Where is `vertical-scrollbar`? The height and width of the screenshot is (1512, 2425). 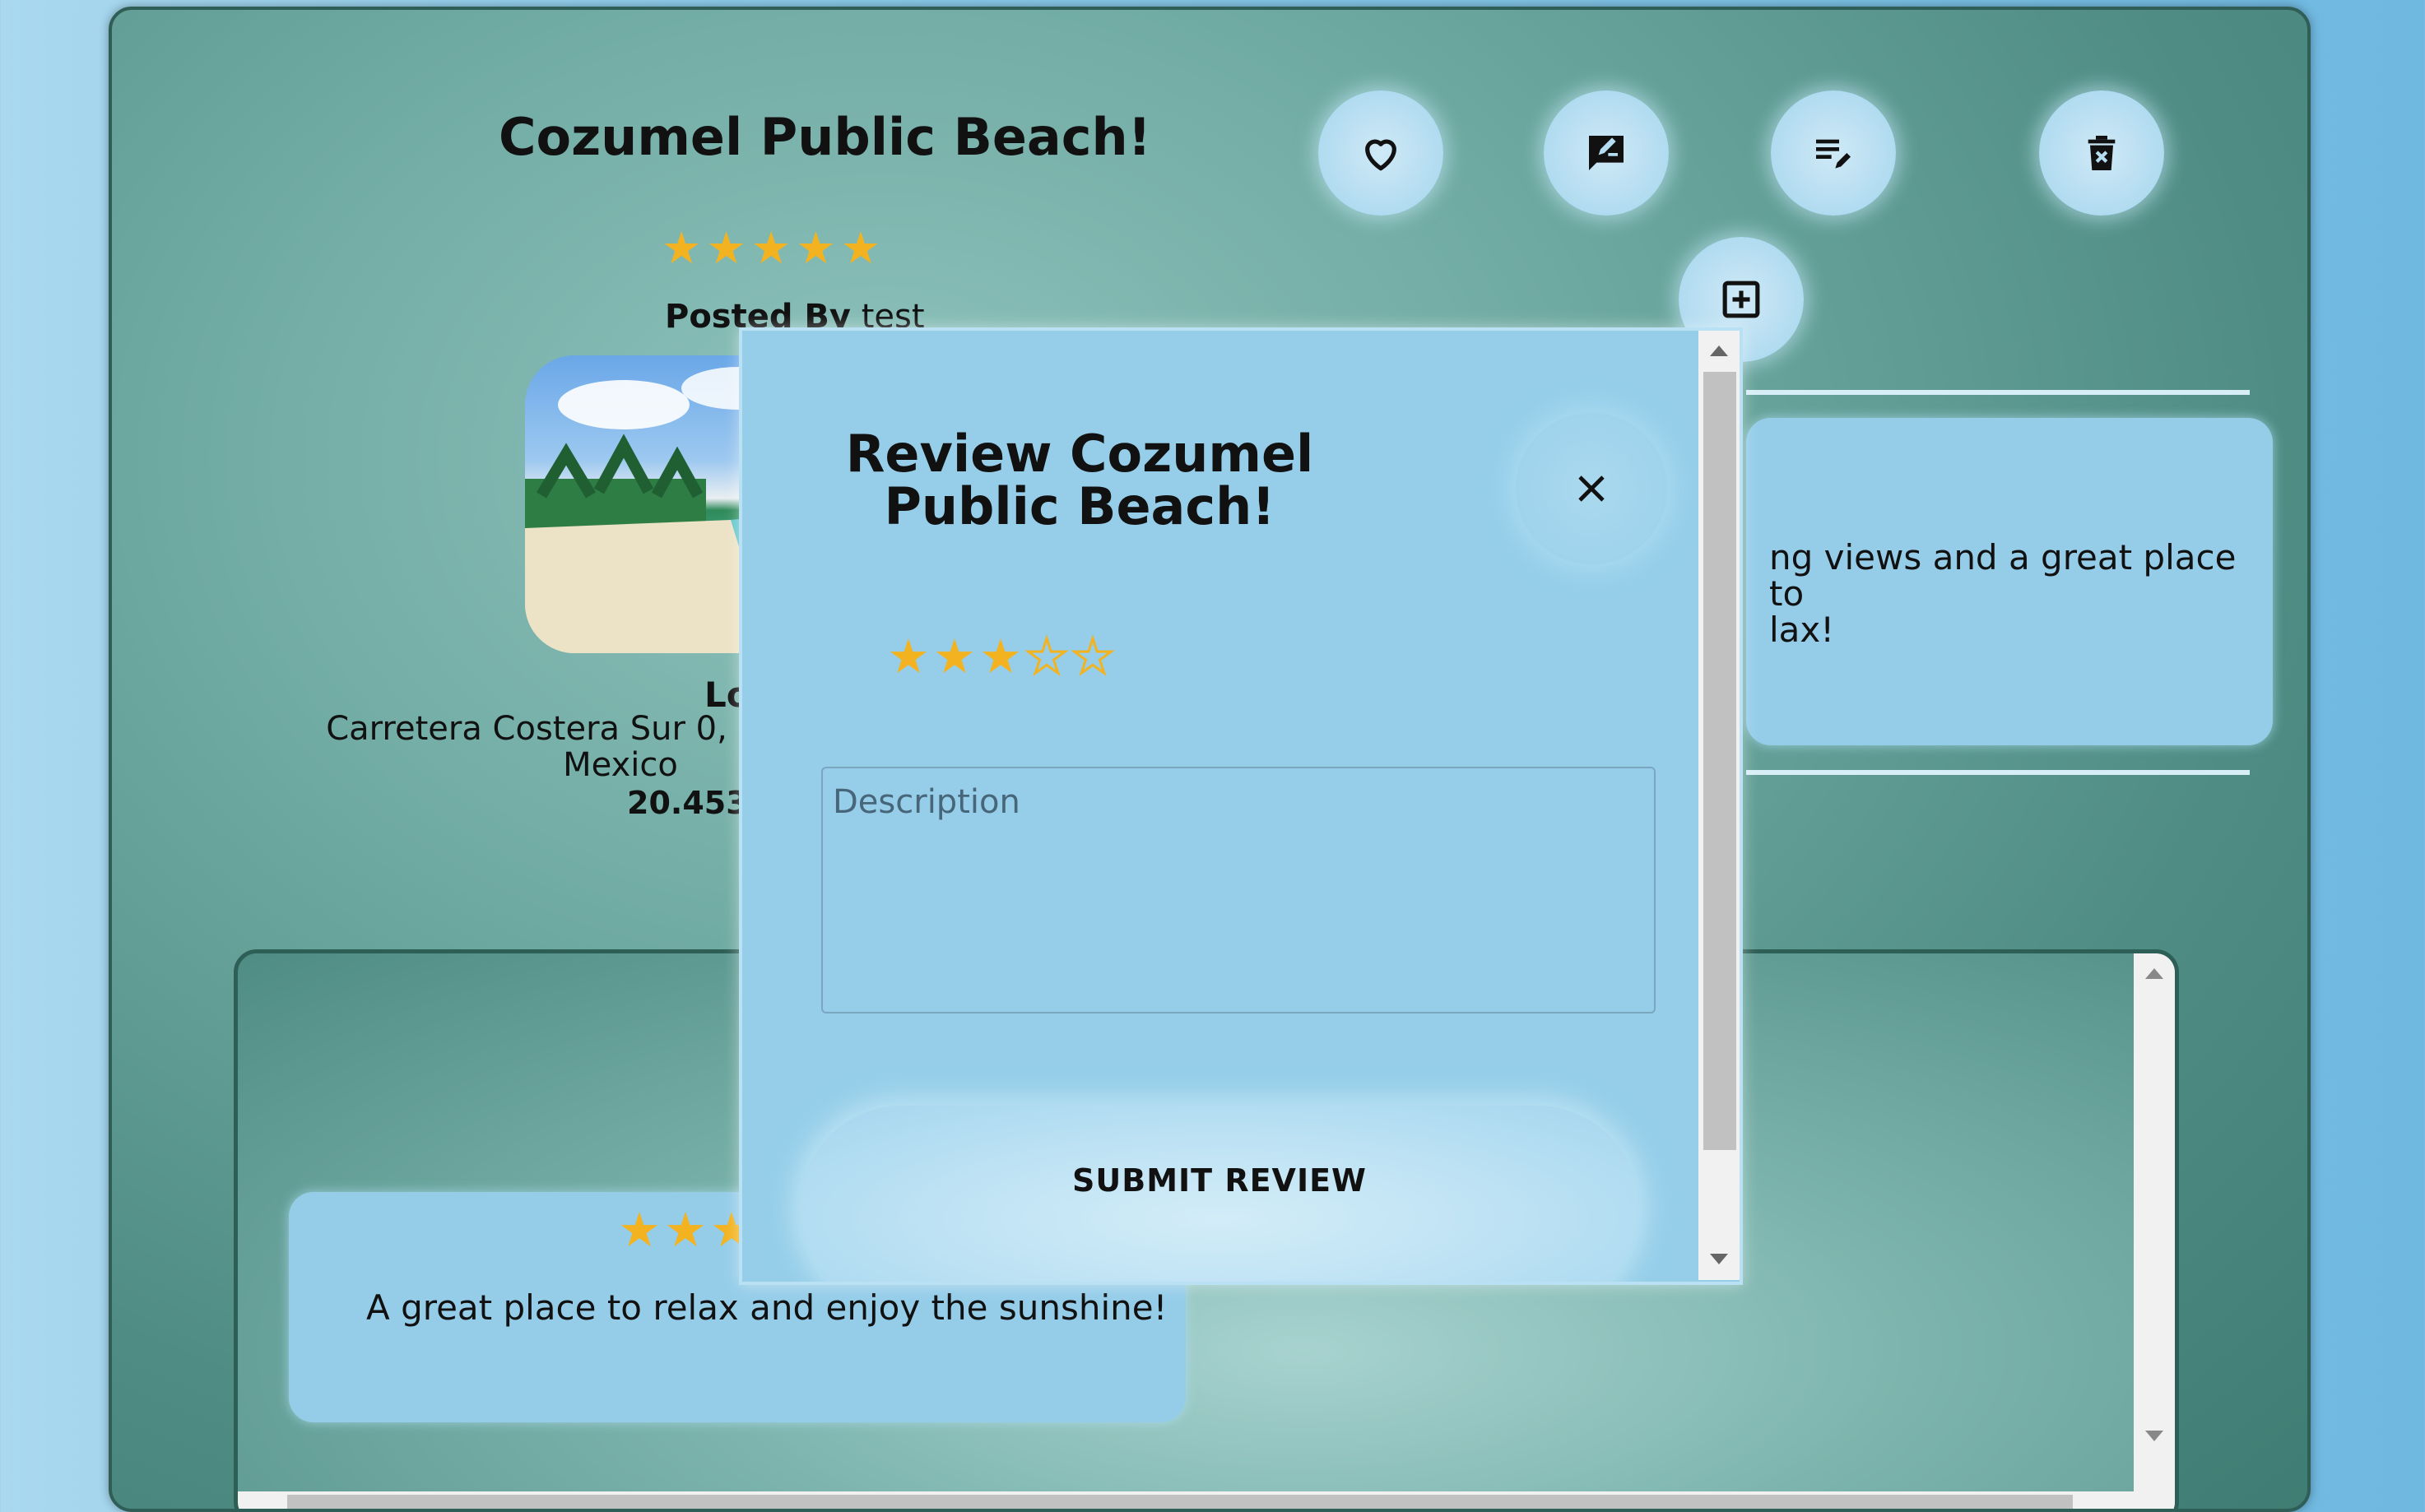
vertical-scrollbar is located at coordinates (2154, 1231).